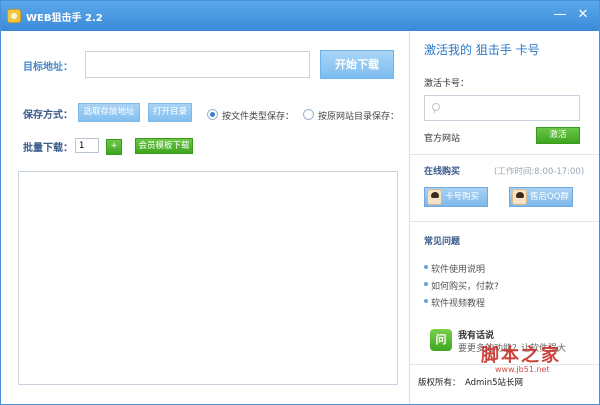 The image size is (600, 405). Describe the element at coordinates (439, 383) in the screenshot. I see `copyright-label: 版权所有：` at that location.